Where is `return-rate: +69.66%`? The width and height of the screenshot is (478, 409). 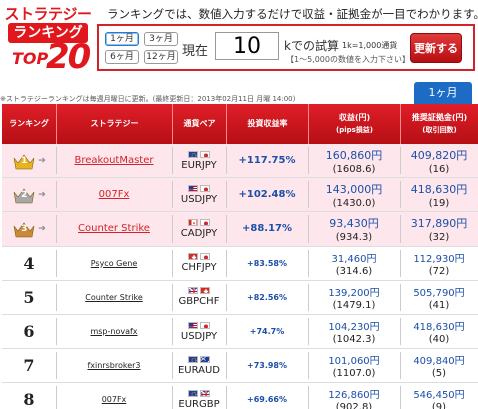 return-rate: +69.66% is located at coordinates (267, 400).